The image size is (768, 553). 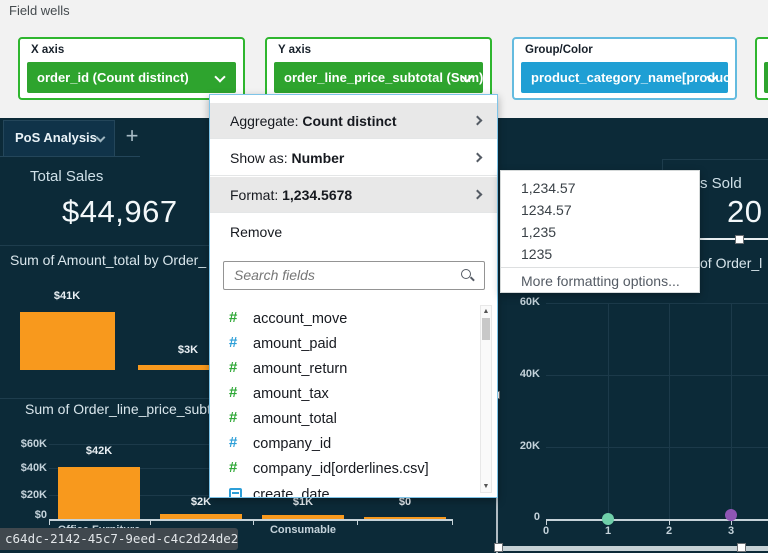 I want to click on field-name: amount_total, so click(x=295, y=419).